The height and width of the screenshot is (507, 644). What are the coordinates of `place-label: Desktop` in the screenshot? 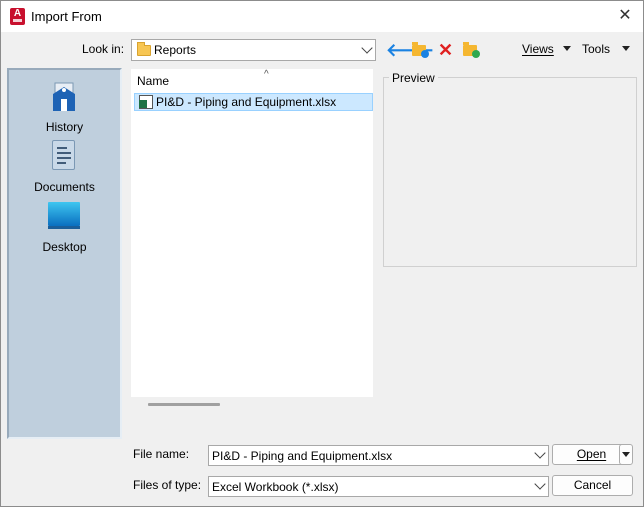 It's located at (64, 247).